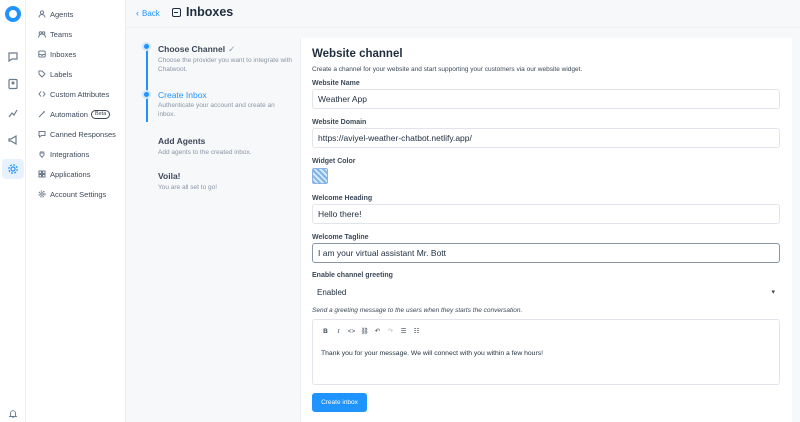  What do you see at coordinates (13, 140) in the screenshot?
I see `campaigns-icon` at bounding box center [13, 140].